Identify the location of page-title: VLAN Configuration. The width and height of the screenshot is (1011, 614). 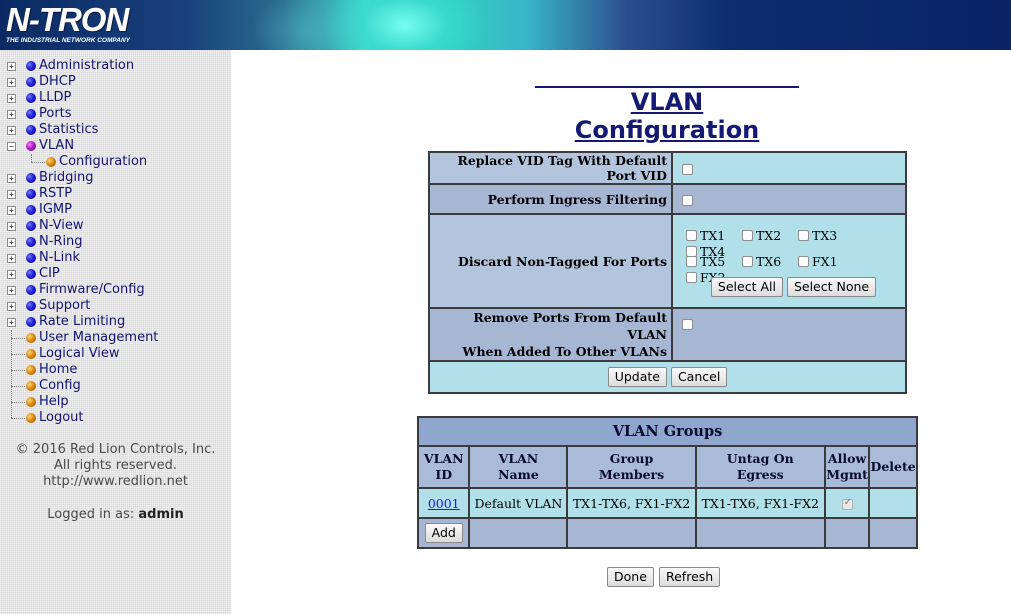
(667, 115).